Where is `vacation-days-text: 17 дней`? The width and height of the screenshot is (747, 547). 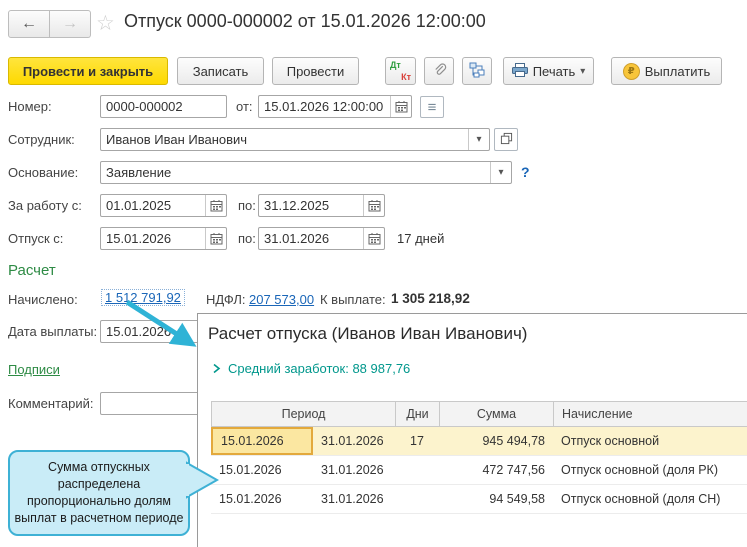
vacation-days-text: 17 дней is located at coordinates (421, 238).